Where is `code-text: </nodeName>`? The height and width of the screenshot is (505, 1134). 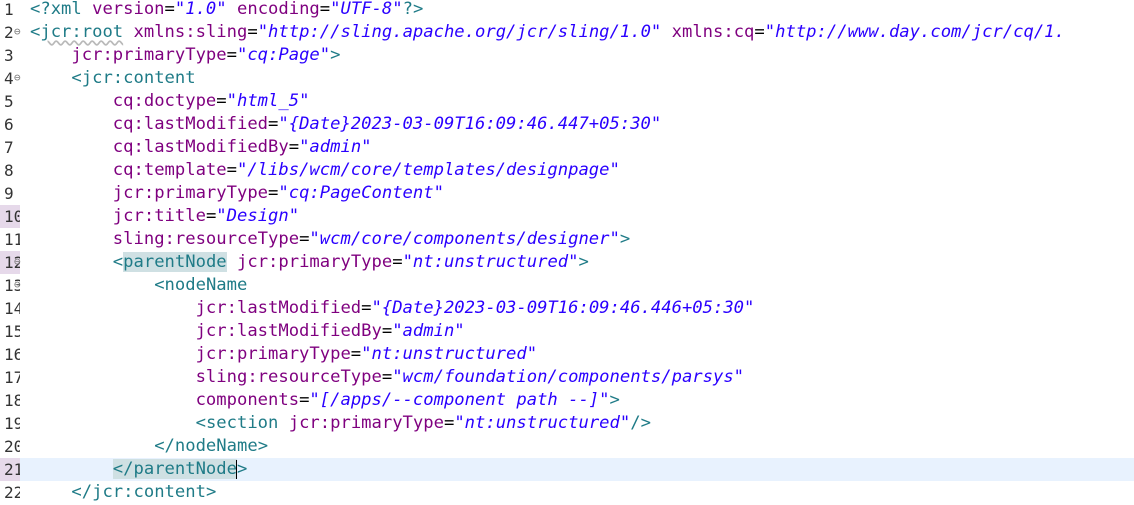
code-text: </nodeName> is located at coordinates (149, 446).